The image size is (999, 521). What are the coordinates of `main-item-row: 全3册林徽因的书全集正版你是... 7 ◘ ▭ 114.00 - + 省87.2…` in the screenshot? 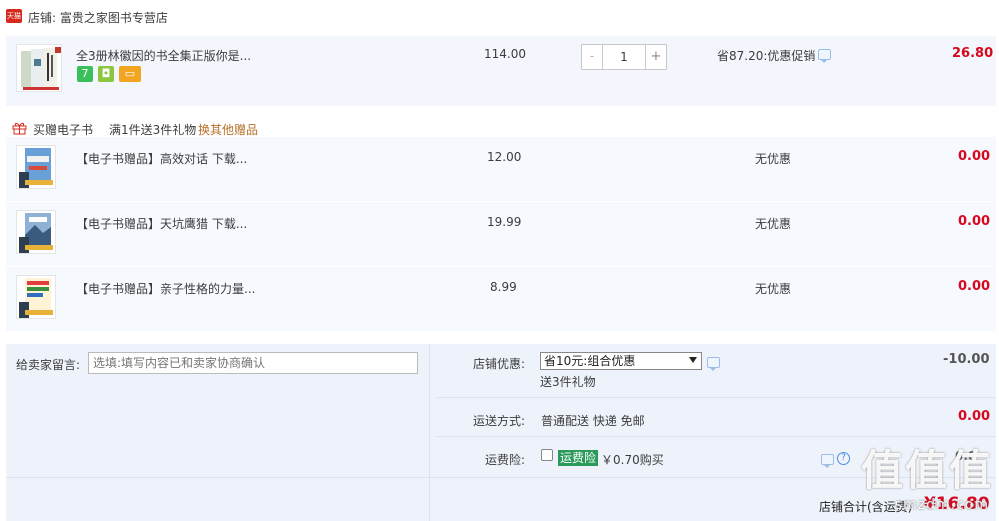 It's located at (501, 71).